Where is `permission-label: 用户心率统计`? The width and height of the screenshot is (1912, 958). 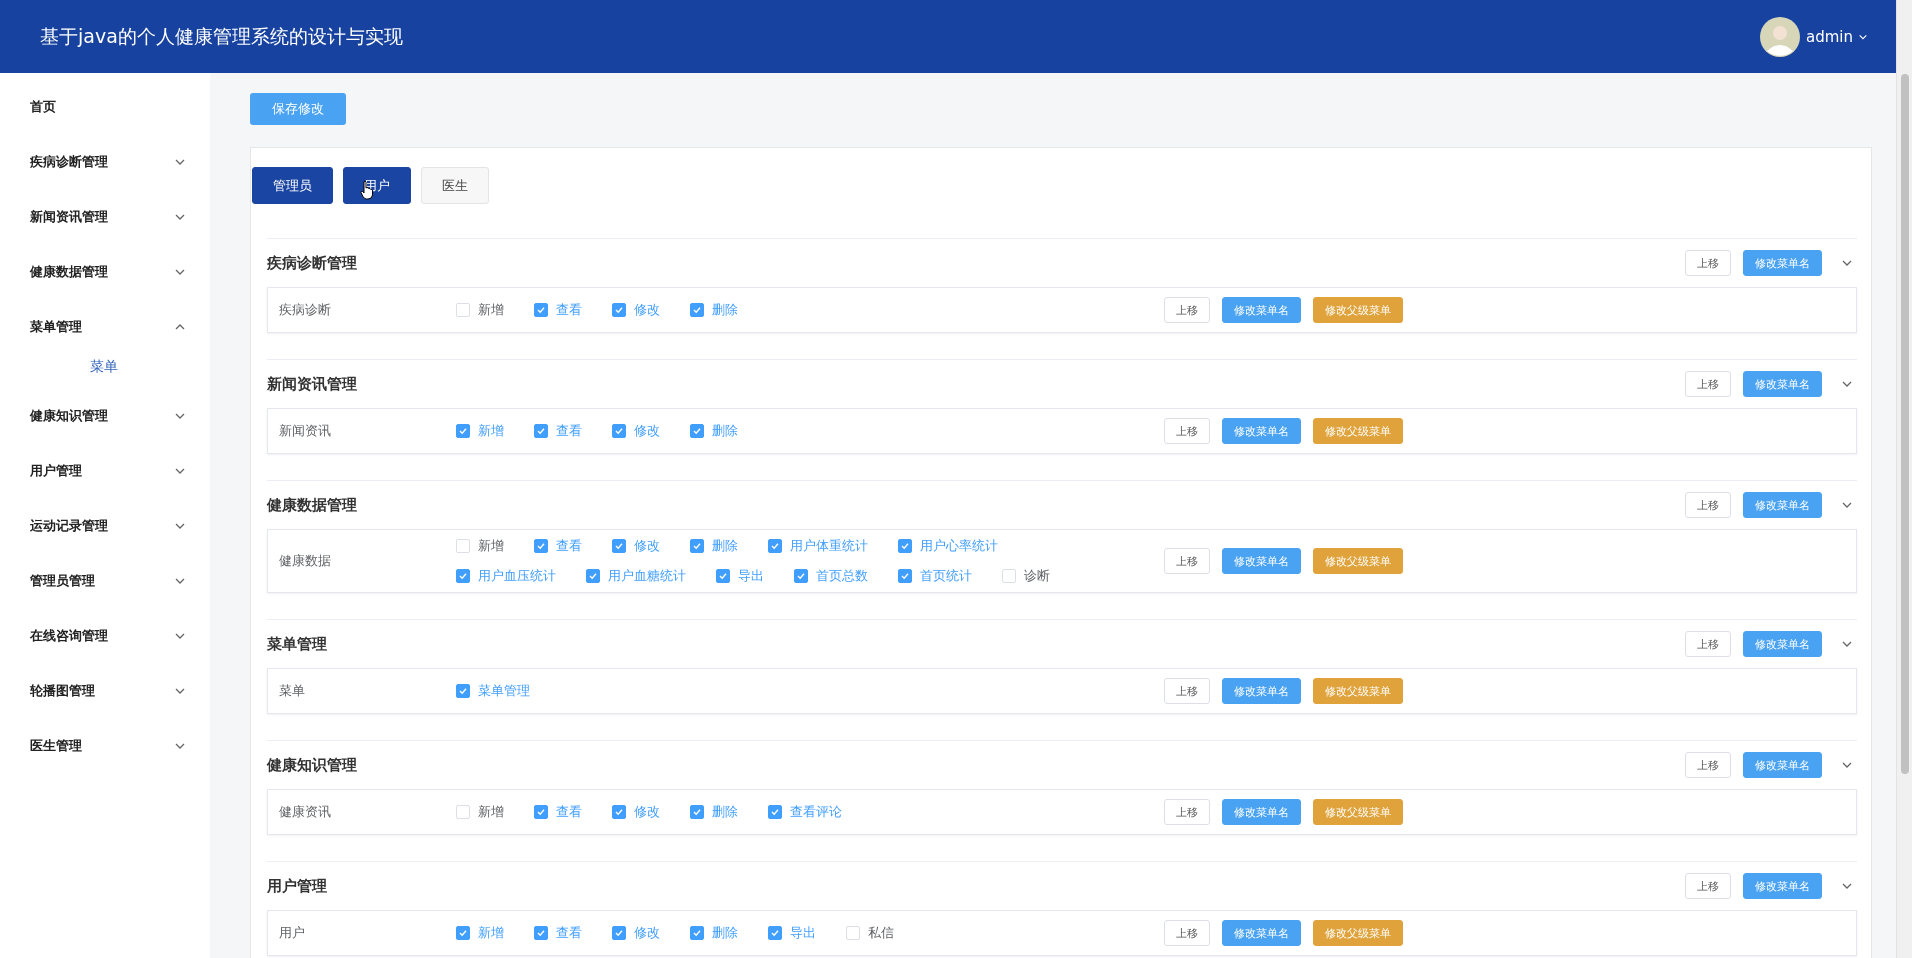
permission-label: 用户心率统计 is located at coordinates (959, 546).